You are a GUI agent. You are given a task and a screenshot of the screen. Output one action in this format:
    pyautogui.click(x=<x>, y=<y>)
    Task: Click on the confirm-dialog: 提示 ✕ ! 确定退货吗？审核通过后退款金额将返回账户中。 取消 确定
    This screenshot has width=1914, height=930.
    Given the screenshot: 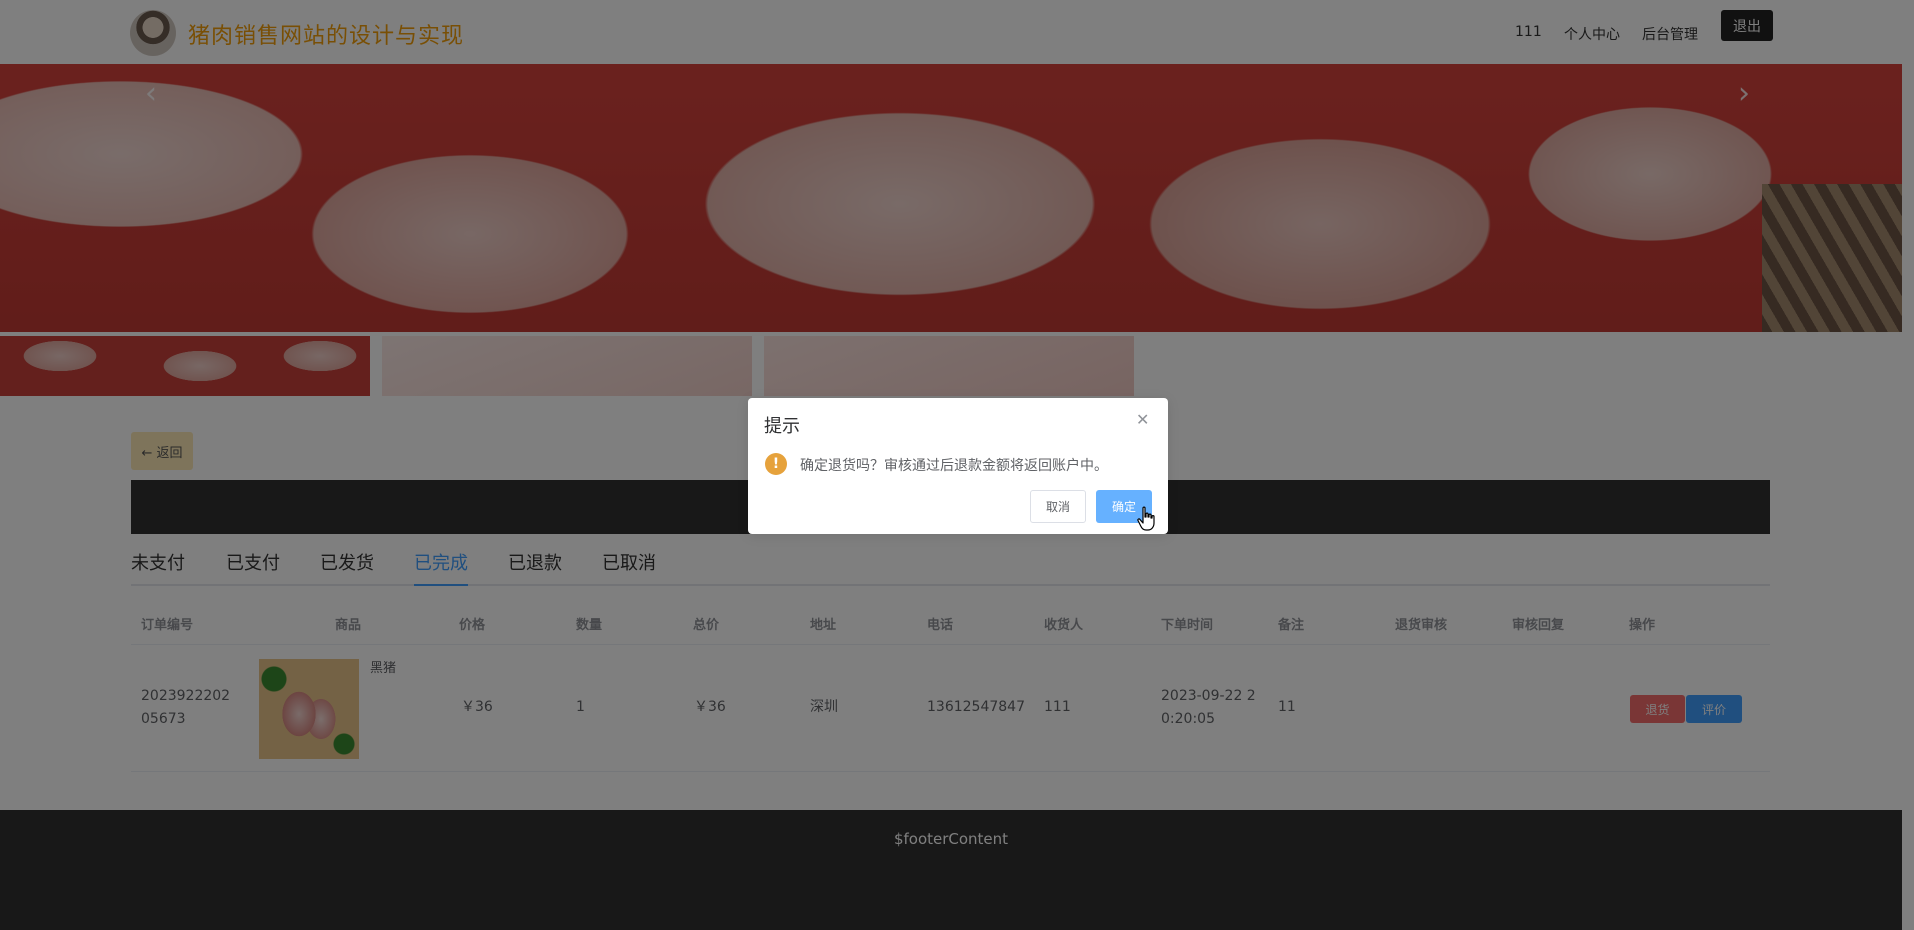 What is the action you would take?
    pyautogui.click(x=958, y=466)
    